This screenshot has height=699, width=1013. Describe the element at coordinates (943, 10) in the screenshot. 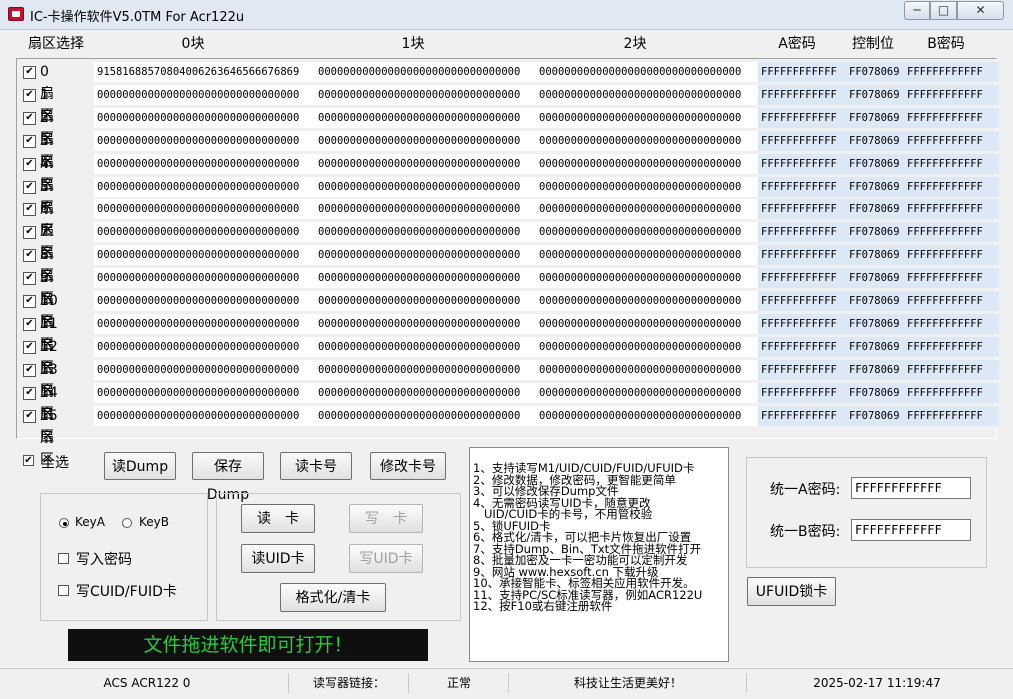

I see `maximize-button: □` at that location.